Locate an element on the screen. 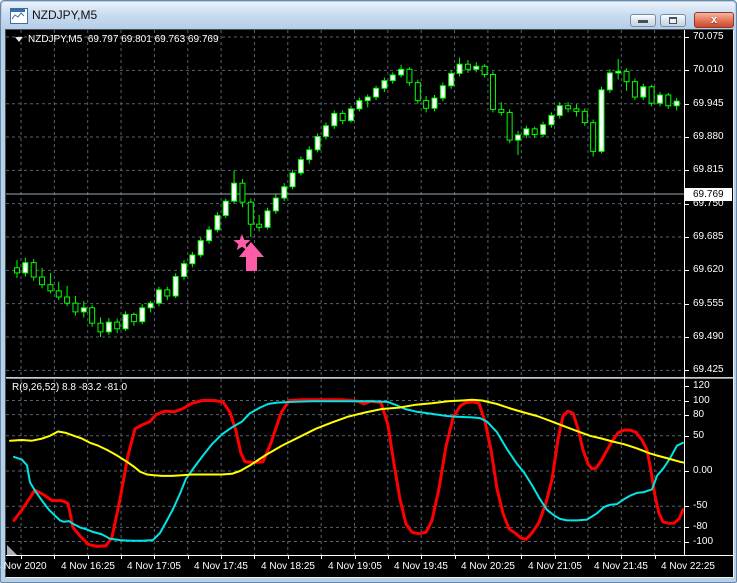  minimize-icon is located at coordinates (643, 21).